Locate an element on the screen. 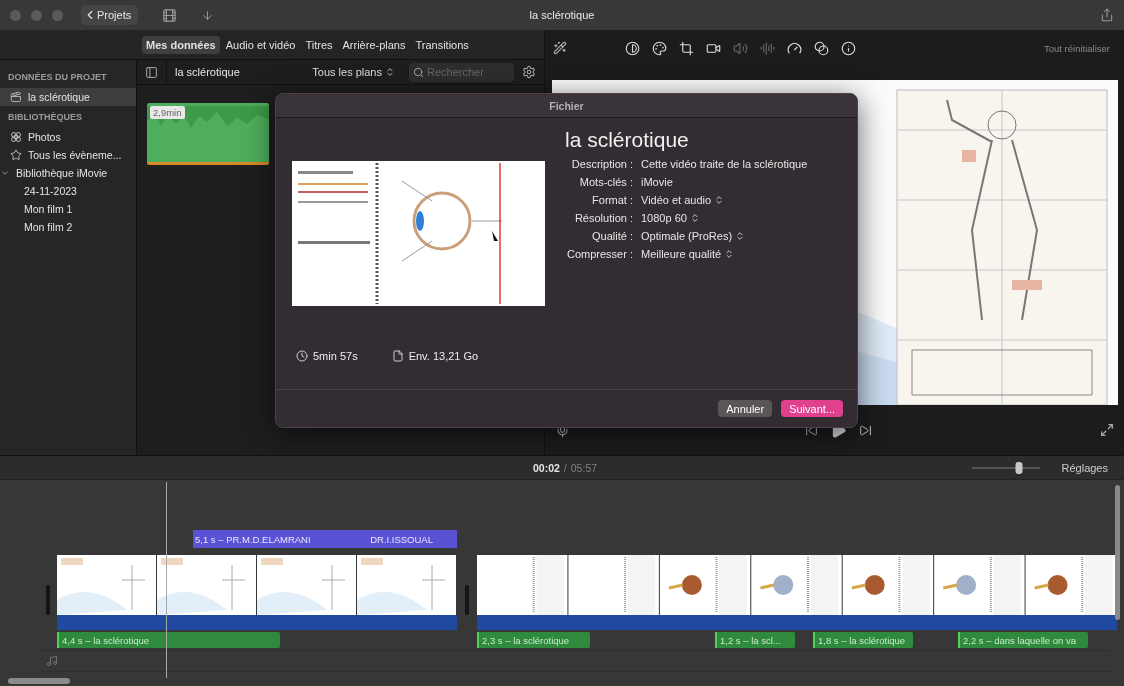 Image resolution: width=1124 pixels, height=686 pixels. field-label: Qualité : is located at coordinates (612, 236).